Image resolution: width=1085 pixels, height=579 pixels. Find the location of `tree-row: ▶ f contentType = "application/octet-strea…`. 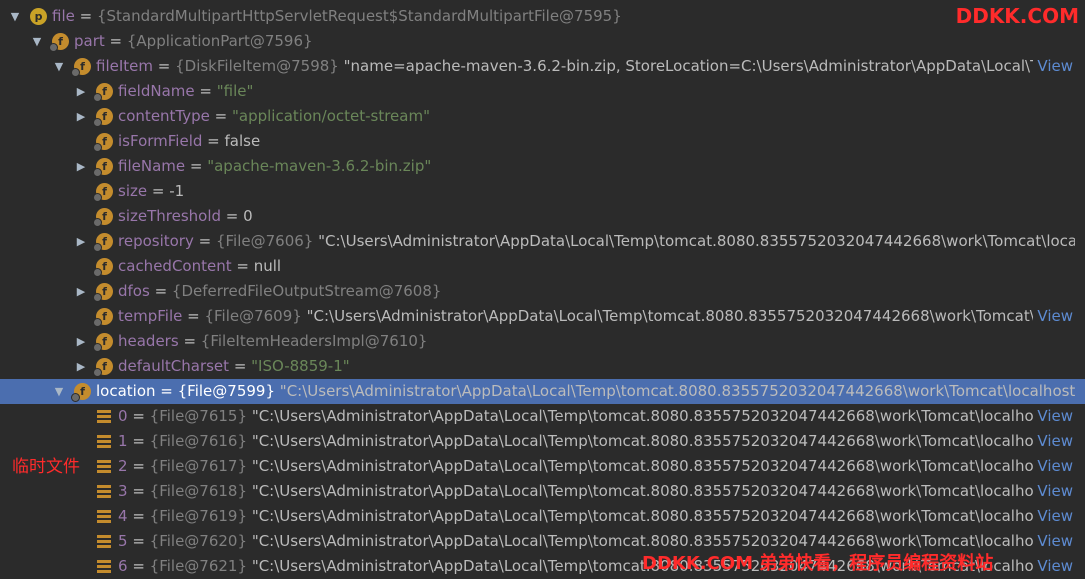

tree-row: ▶ f contentType = "application/octet-strea… is located at coordinates (542, 116).